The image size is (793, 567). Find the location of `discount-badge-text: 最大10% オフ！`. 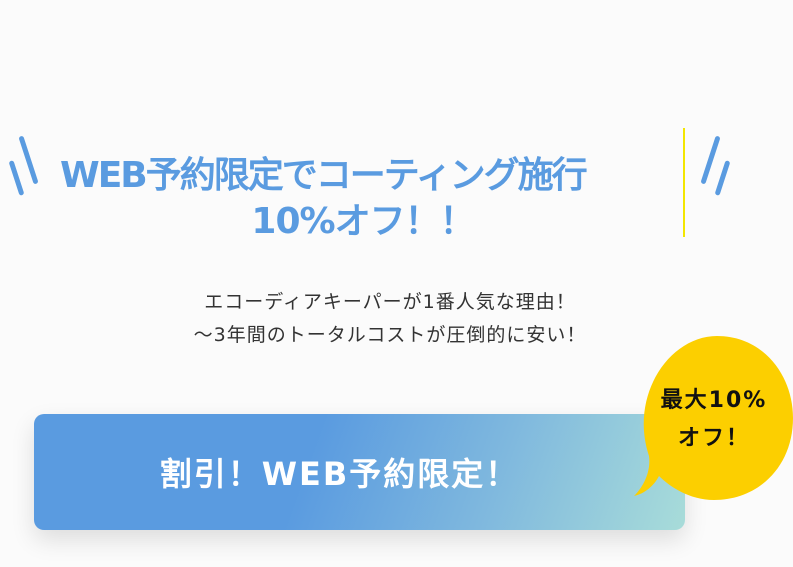

discount-badge-text: 最大10% オフ！ is located at coordinates (714, 420).